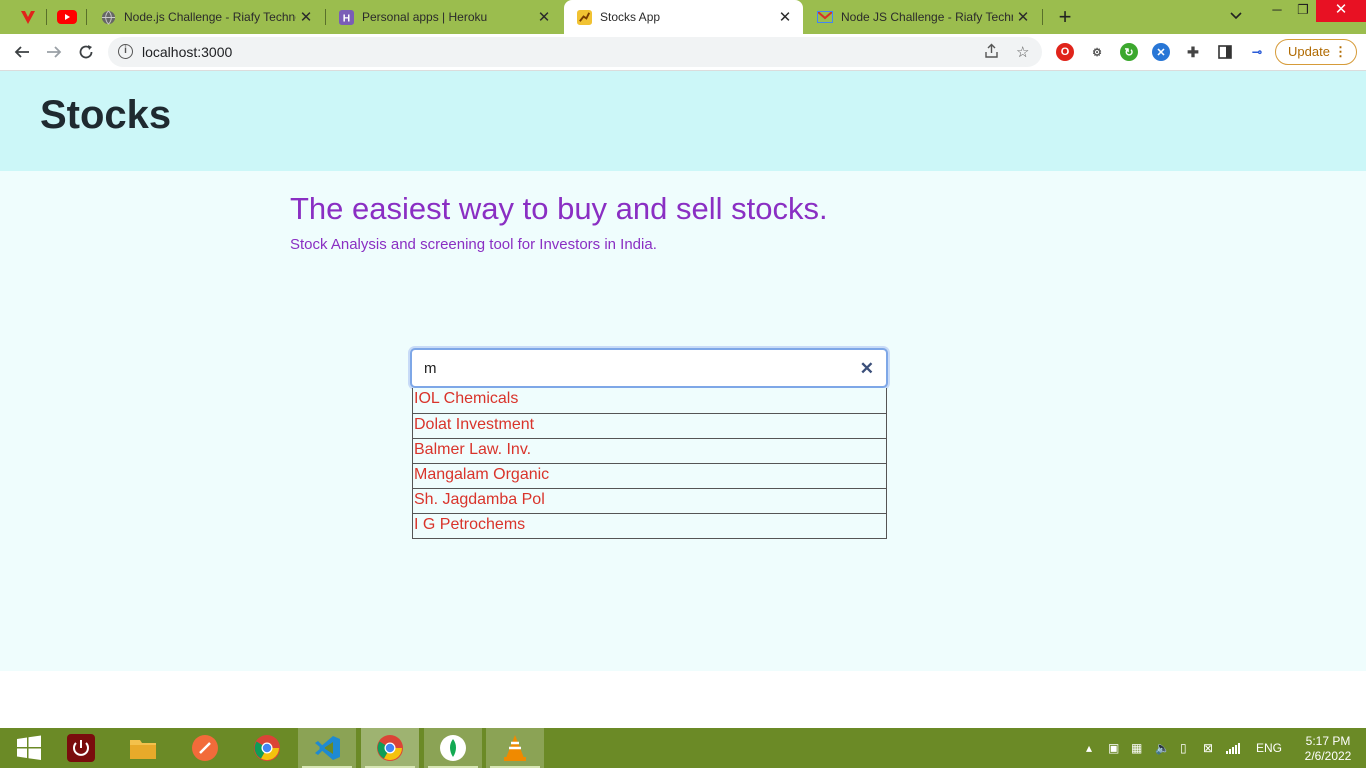 Image resolution: width=1366 pixels, height=768 pixels. Describe the element at coordinates (108, 17) in the screenshot. I see `globe-icon` at that location.